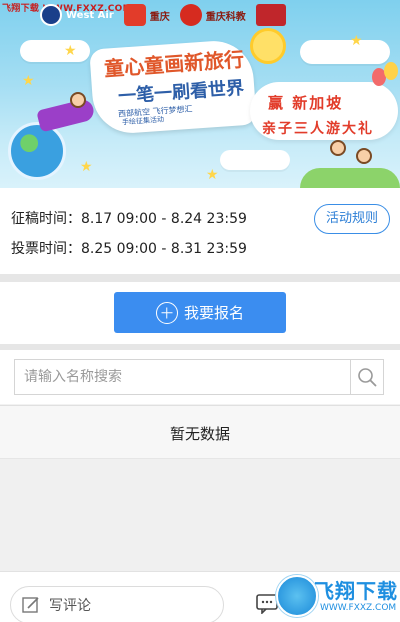  Describe the element at coordinates (318, 129) in the screenshot. I see `prize-line2: 亲子三人游大礼` at that location.